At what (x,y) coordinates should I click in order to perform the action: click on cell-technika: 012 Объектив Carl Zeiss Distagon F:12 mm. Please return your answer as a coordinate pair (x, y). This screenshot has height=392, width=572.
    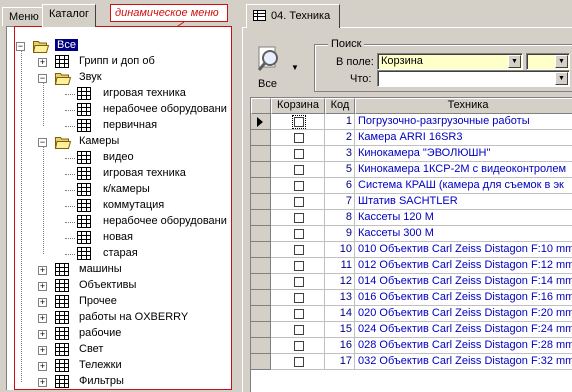
    Looking at the image, I should click on (463, 266).